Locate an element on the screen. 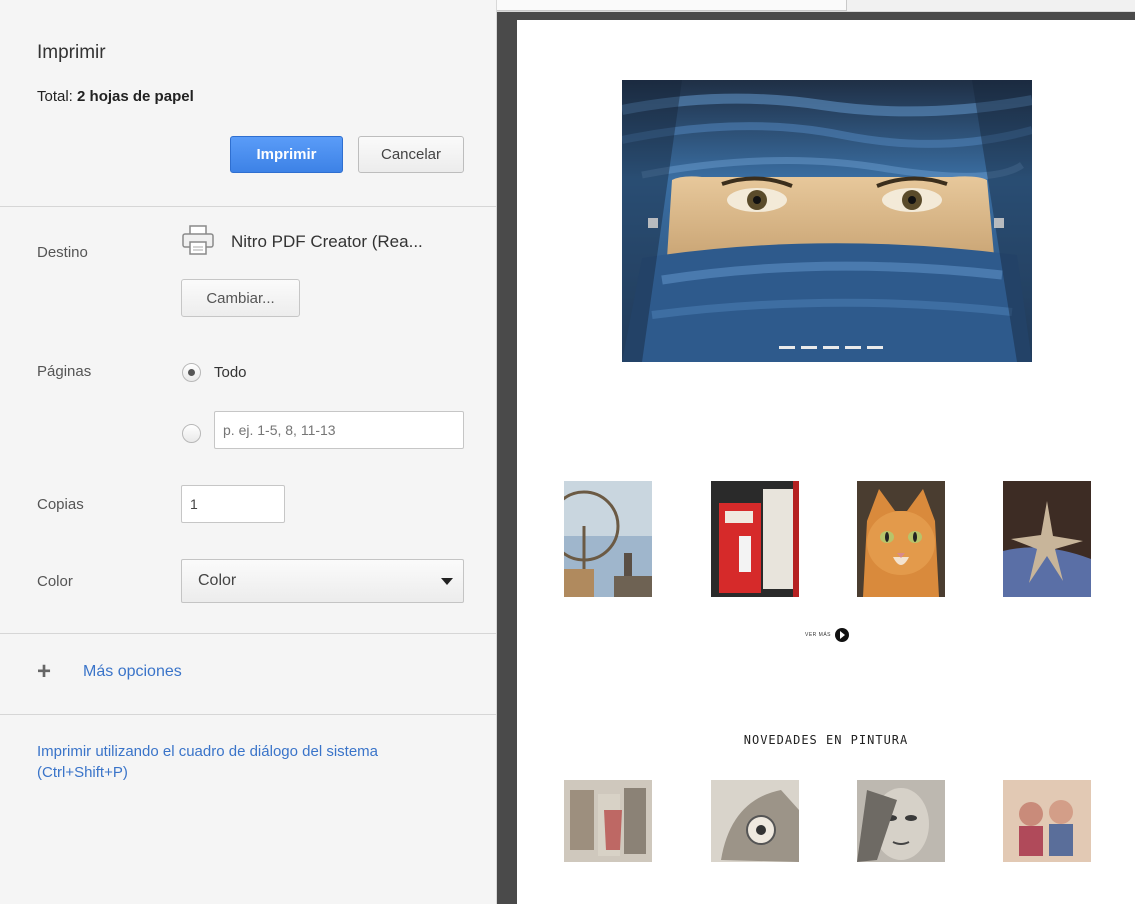 The image size is (1135, 904). thumbnail-starfish is located at coordinates (1047, 539).